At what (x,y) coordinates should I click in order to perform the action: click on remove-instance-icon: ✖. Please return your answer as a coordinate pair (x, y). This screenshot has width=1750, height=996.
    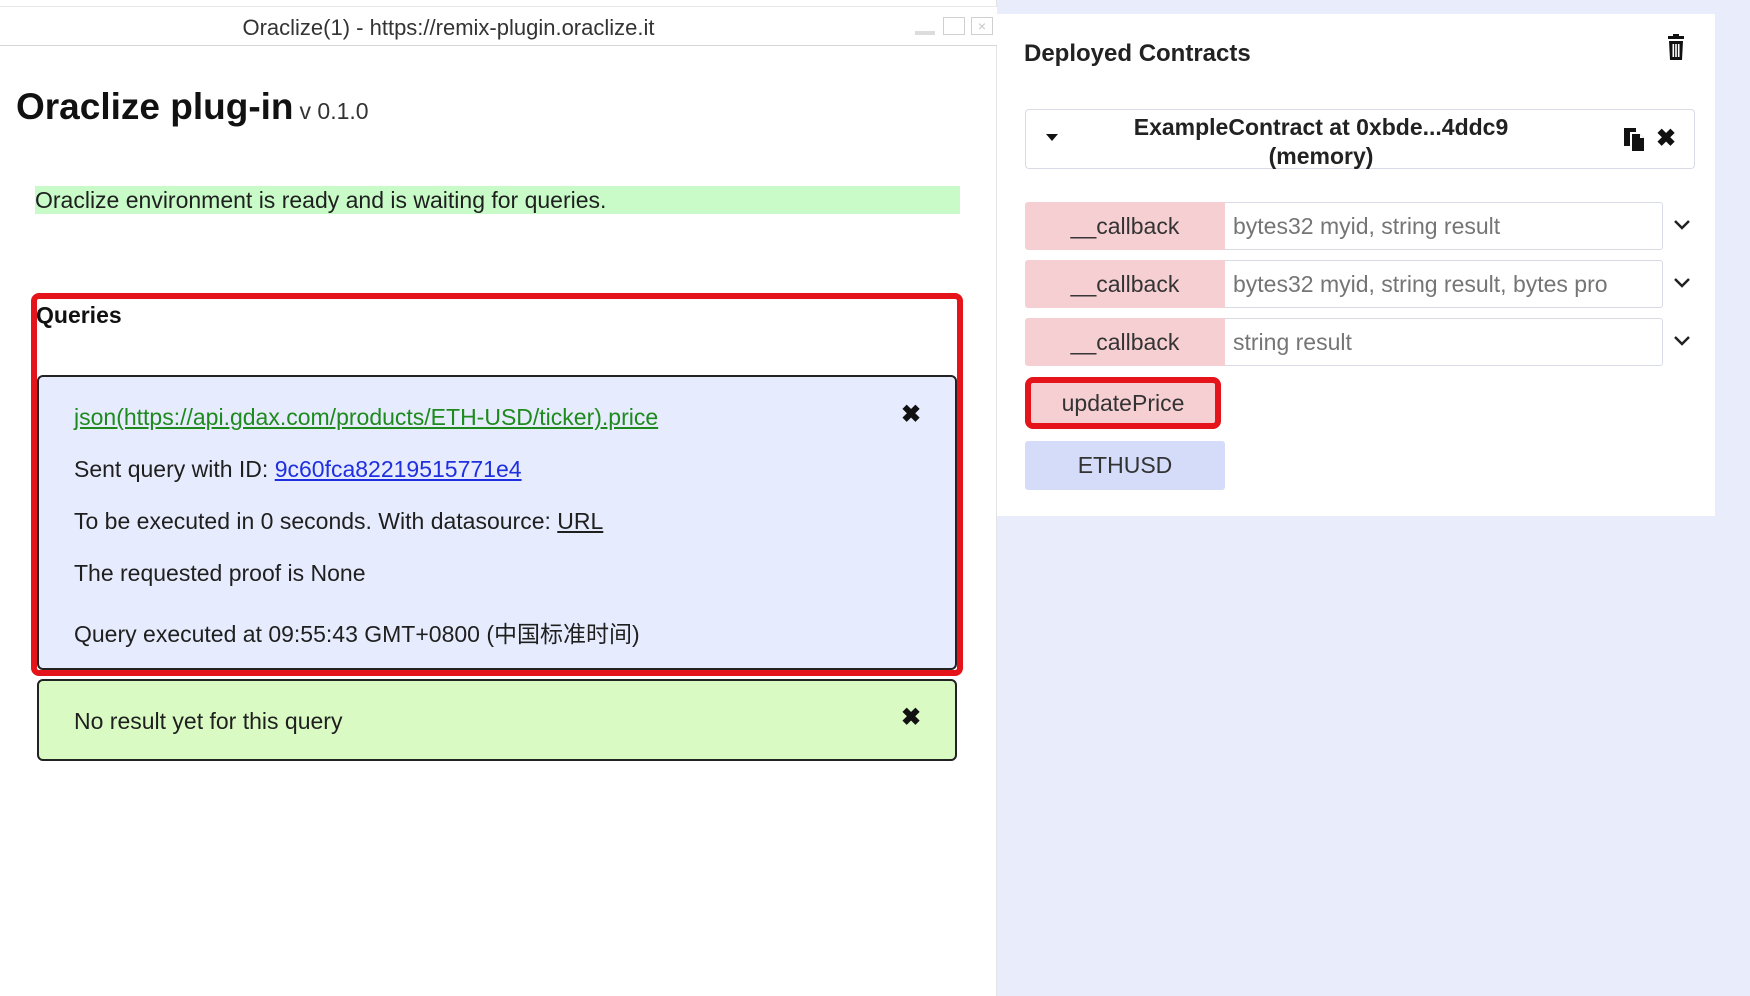
    Looking at the image, I should click on (1666, 138).